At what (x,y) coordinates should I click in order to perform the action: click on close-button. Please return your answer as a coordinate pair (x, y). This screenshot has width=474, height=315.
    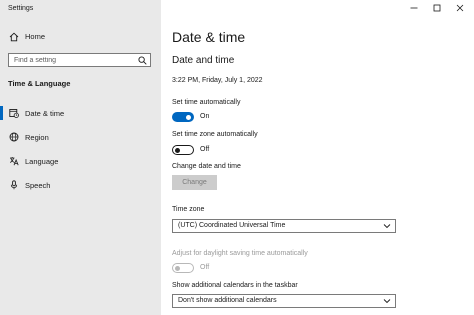
    Looking at the image, I should click on (460, 9).